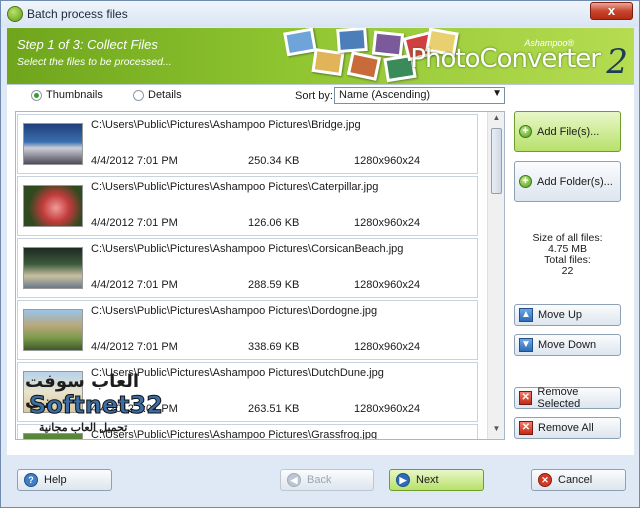 The height and width of the screenshot is (508, 640). Describe the element at coordinates (526, 428) in the screenshot. I see `remove-all-icon: ✕` at that location.